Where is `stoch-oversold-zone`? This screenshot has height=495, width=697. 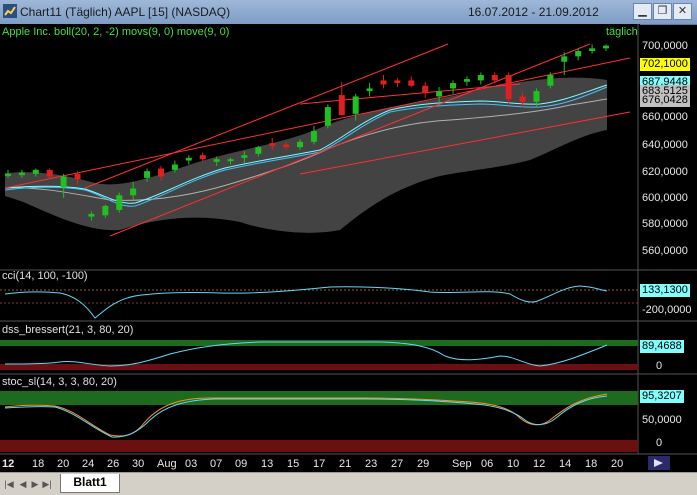 stoch-oversold-zone is located at coordinates (319, 446).